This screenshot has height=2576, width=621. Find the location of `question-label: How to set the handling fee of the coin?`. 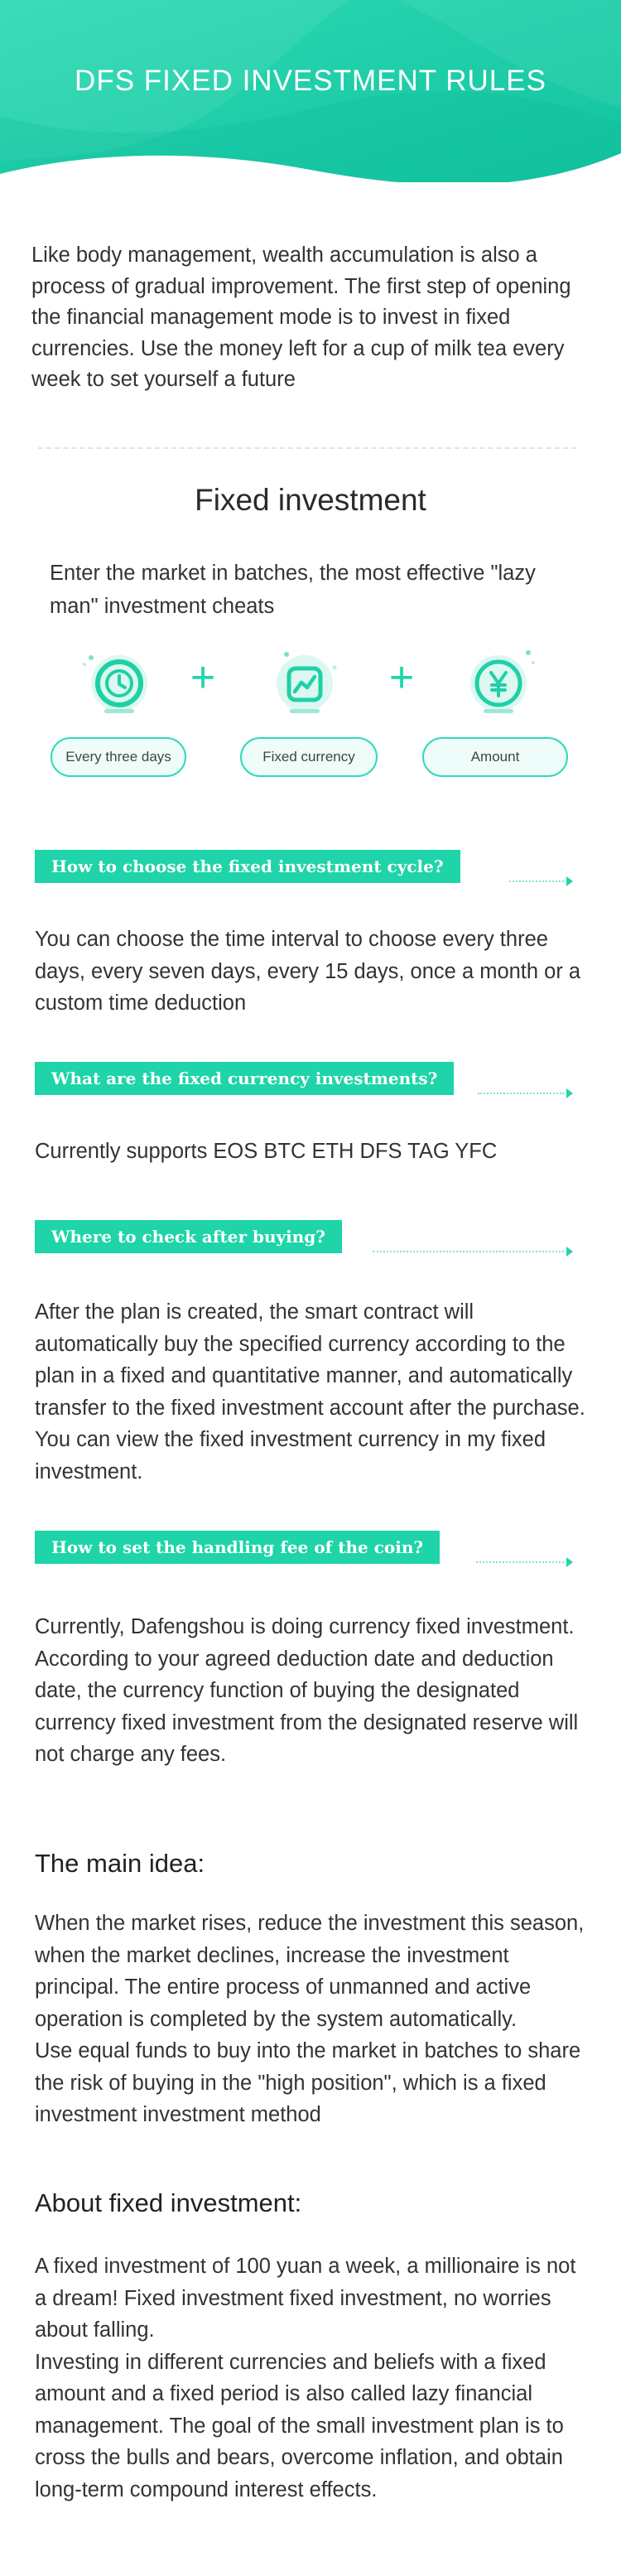

question-label: How to set the handling fee of the coin? is located at coordinates (237, 1548).